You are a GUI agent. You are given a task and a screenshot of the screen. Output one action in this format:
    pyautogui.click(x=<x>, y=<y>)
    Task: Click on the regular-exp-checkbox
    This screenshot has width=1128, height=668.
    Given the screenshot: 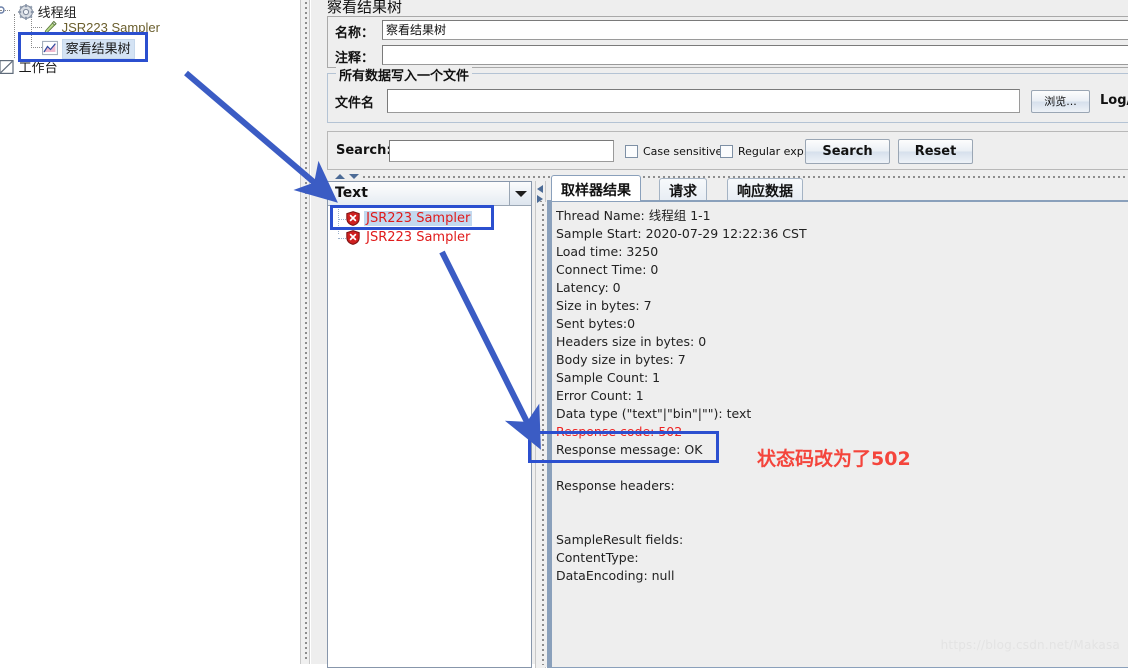 What is the action you would take?
    pyautogui.click(x=726, y=151)
    